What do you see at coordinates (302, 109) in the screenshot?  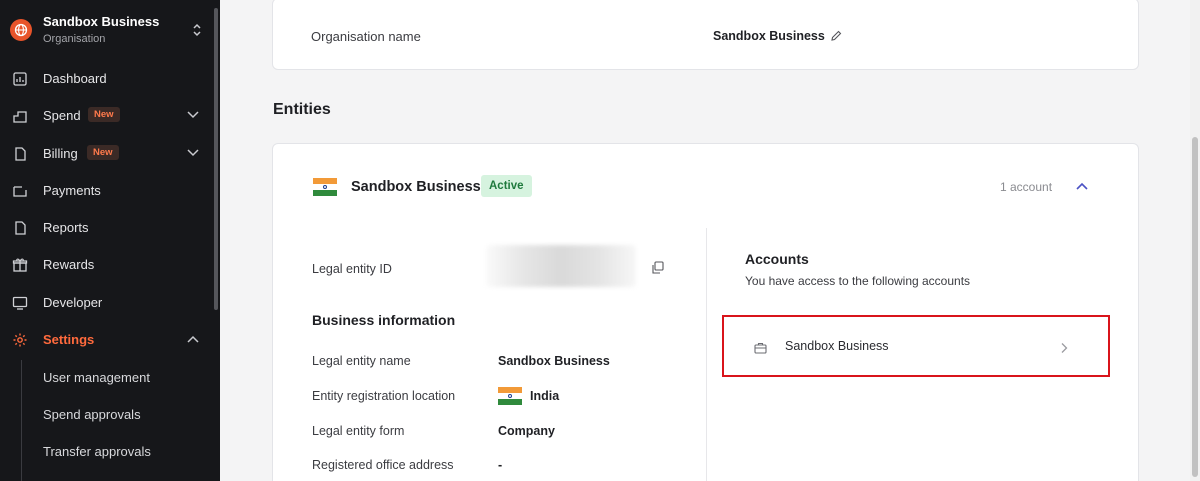 I see `entities-title: Entities` at bounding box center [302, 109].